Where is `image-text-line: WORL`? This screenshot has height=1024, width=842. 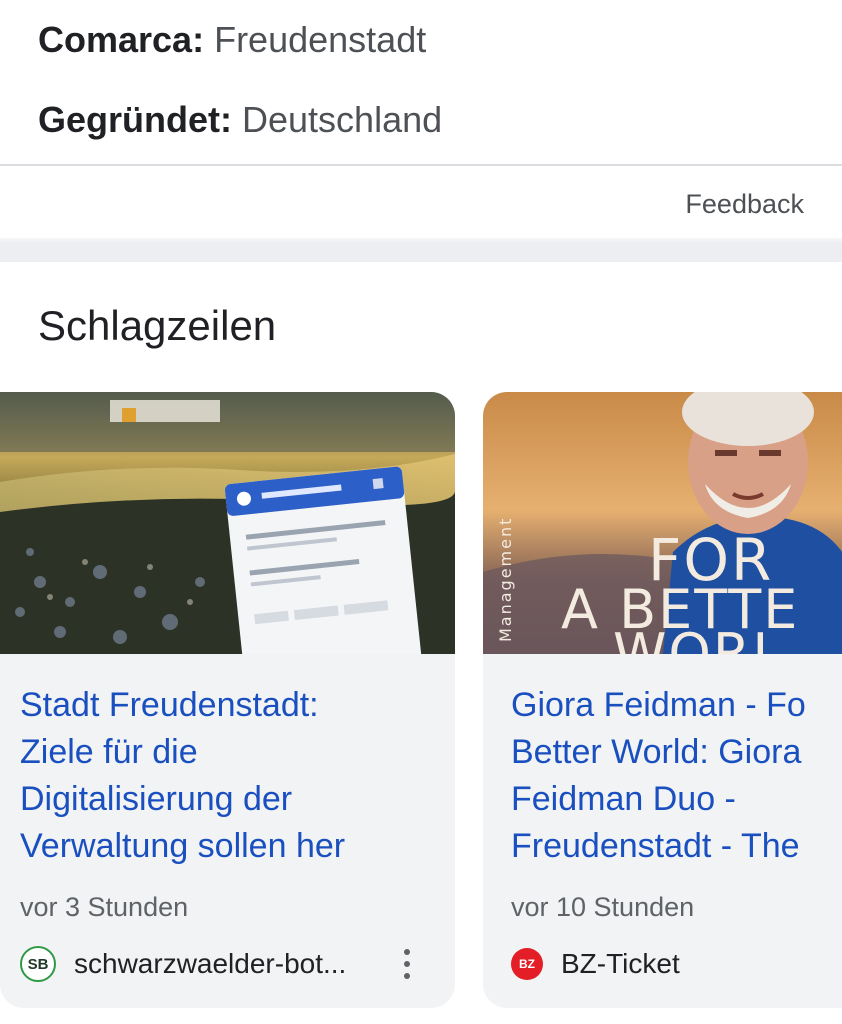 image-text-line: WORL is located at coordinates (699, 638).